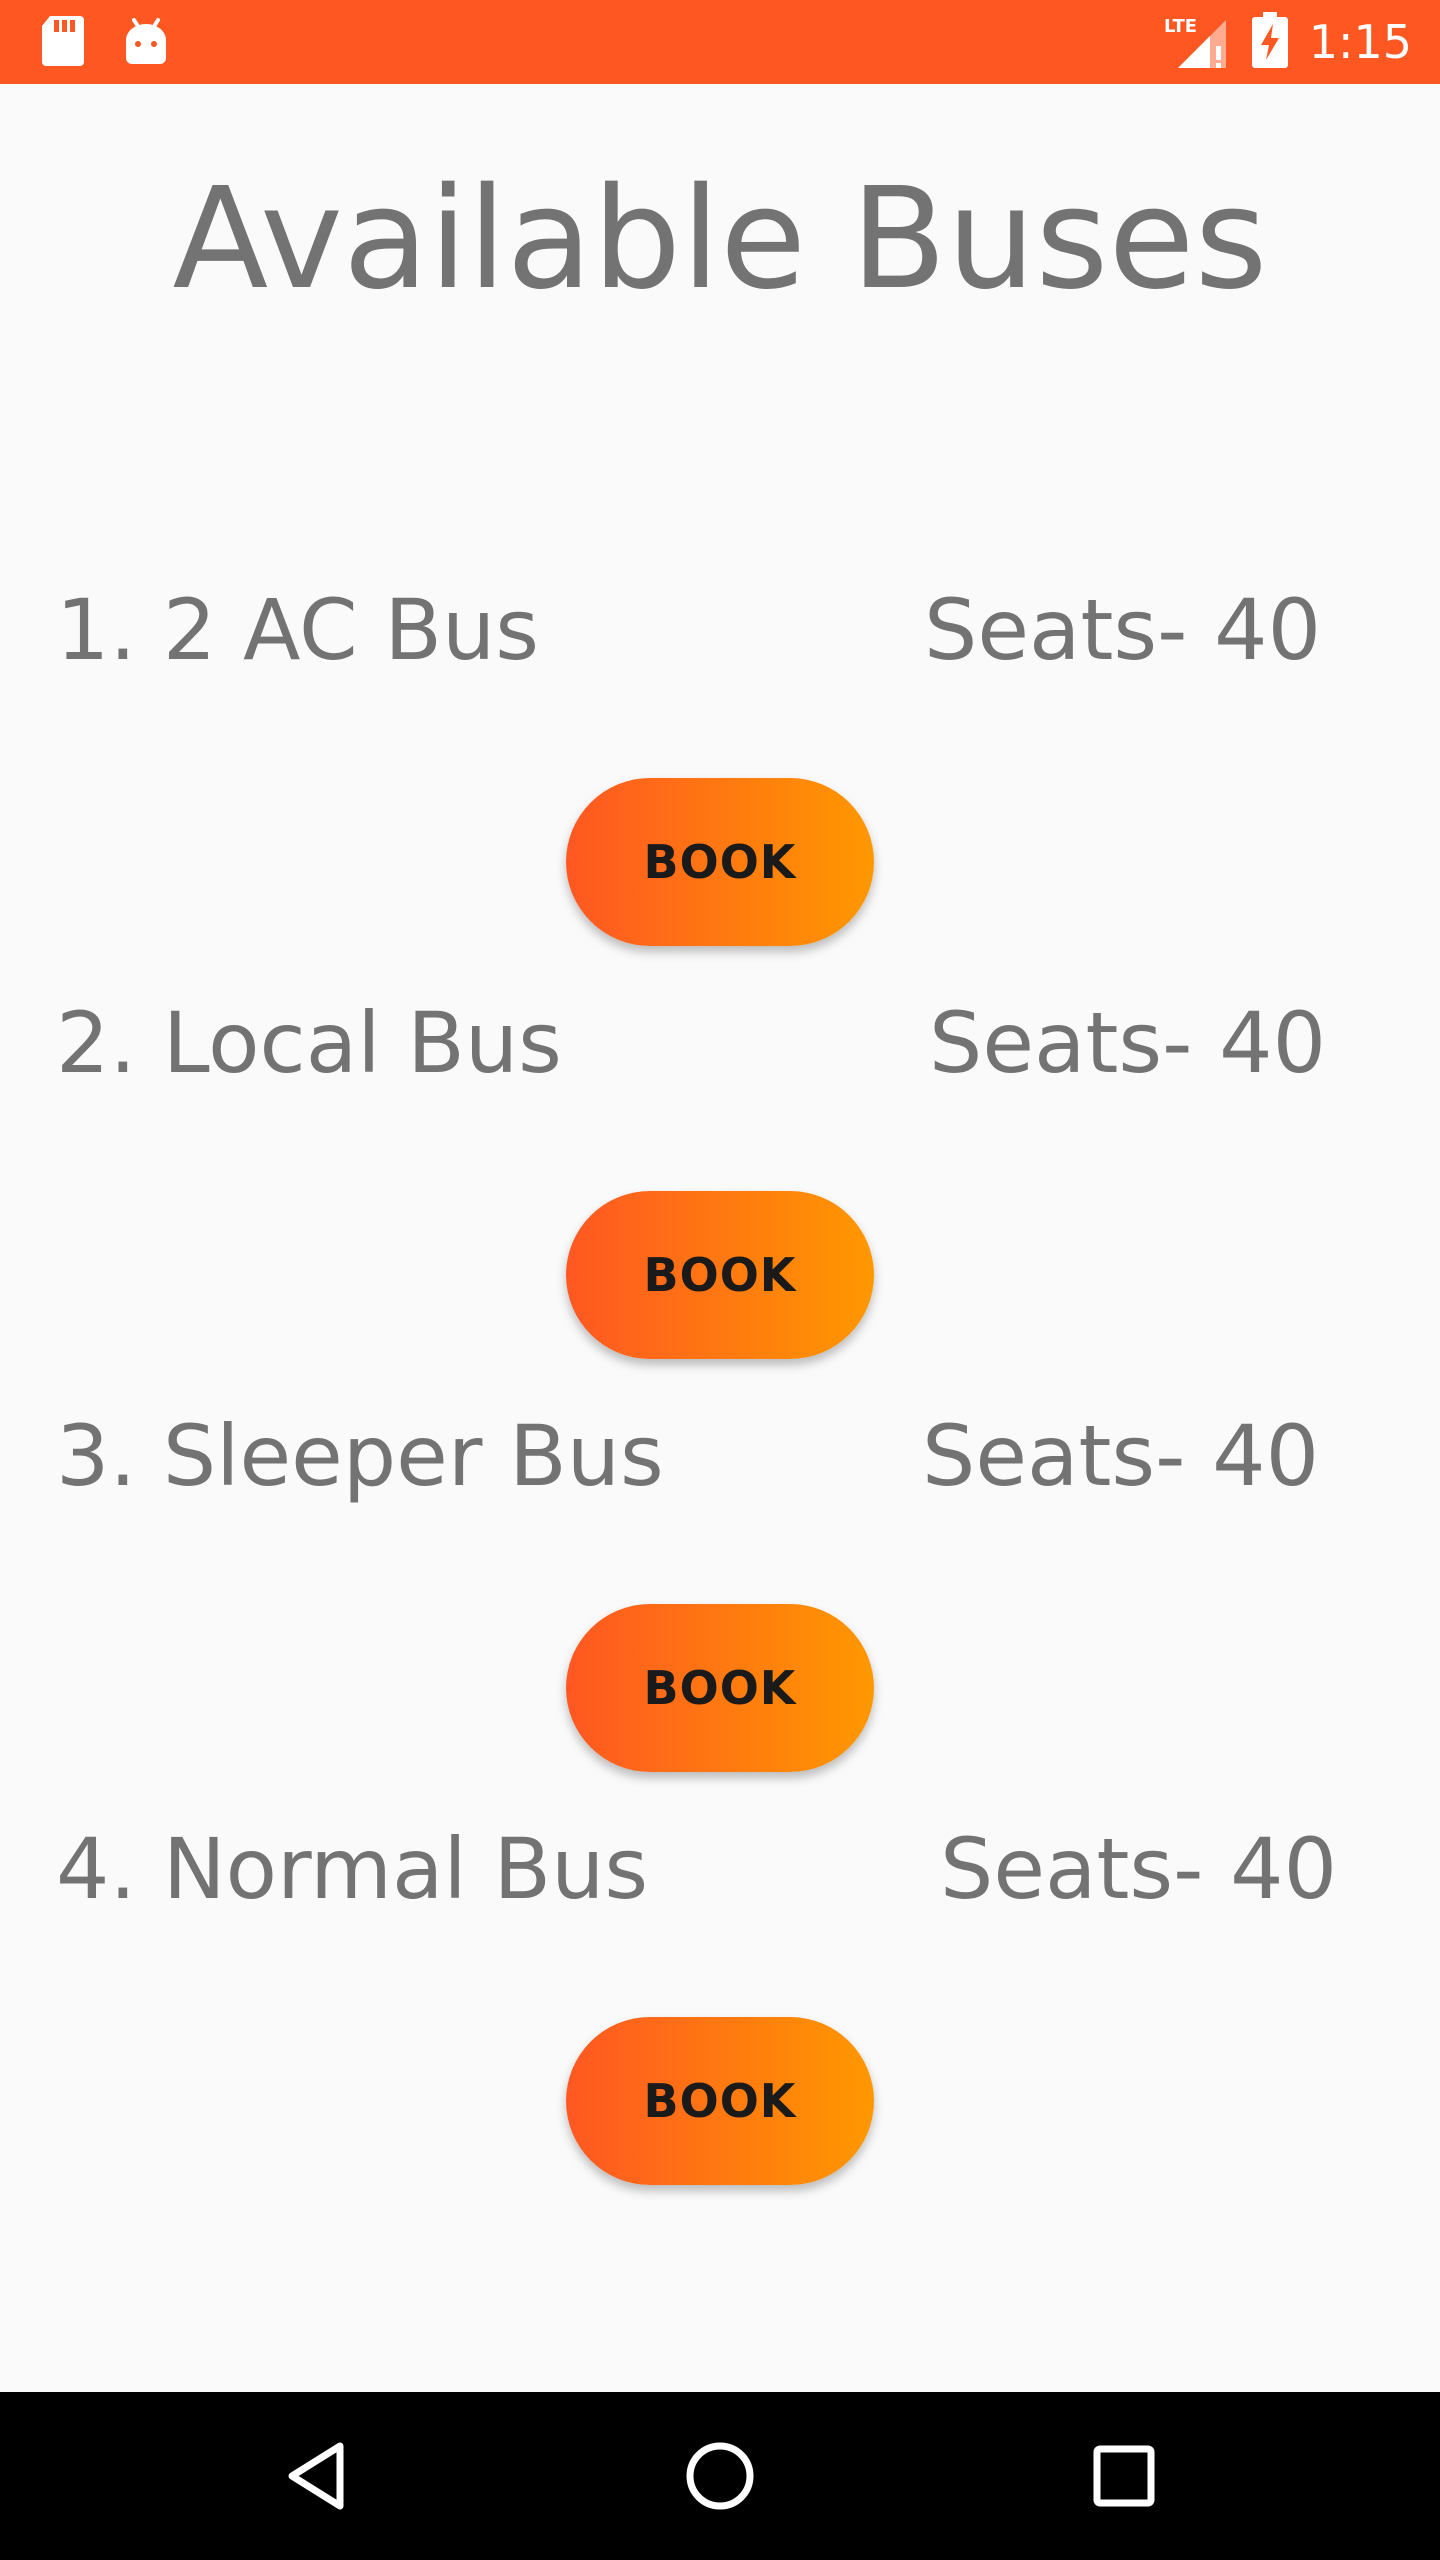 The height and width of the screenshot is (2560, 1440). Describe the element at coordinates (1180, 26) in the screenshot. I see `svg-text: LTE` at that location.